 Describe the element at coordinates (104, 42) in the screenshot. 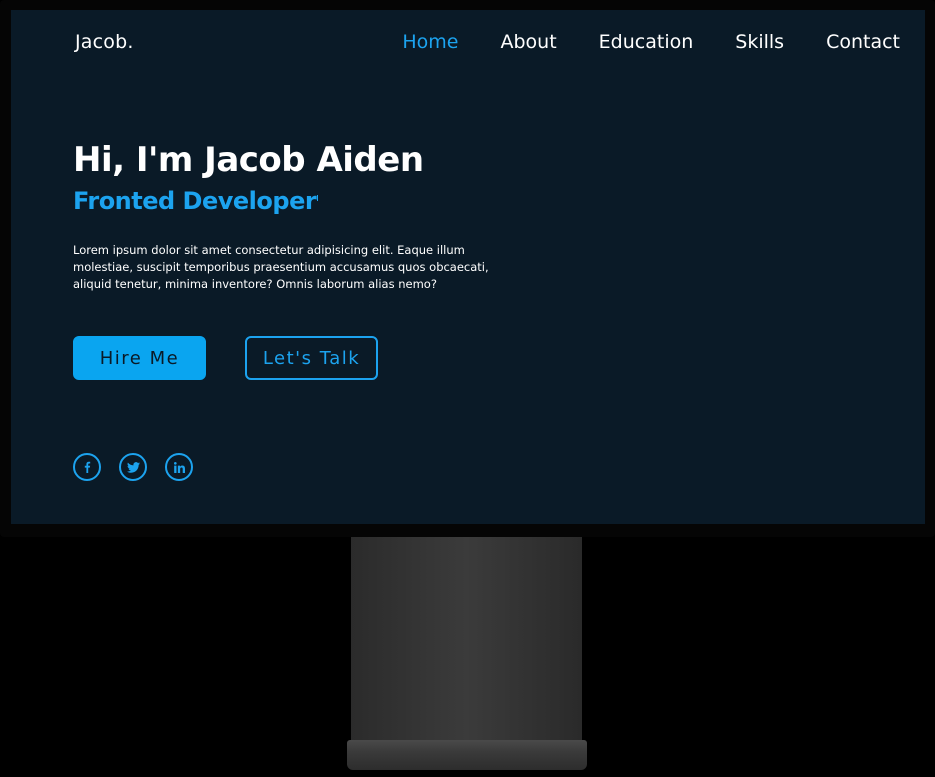

I see `site-logo: Jacob.` at that location.